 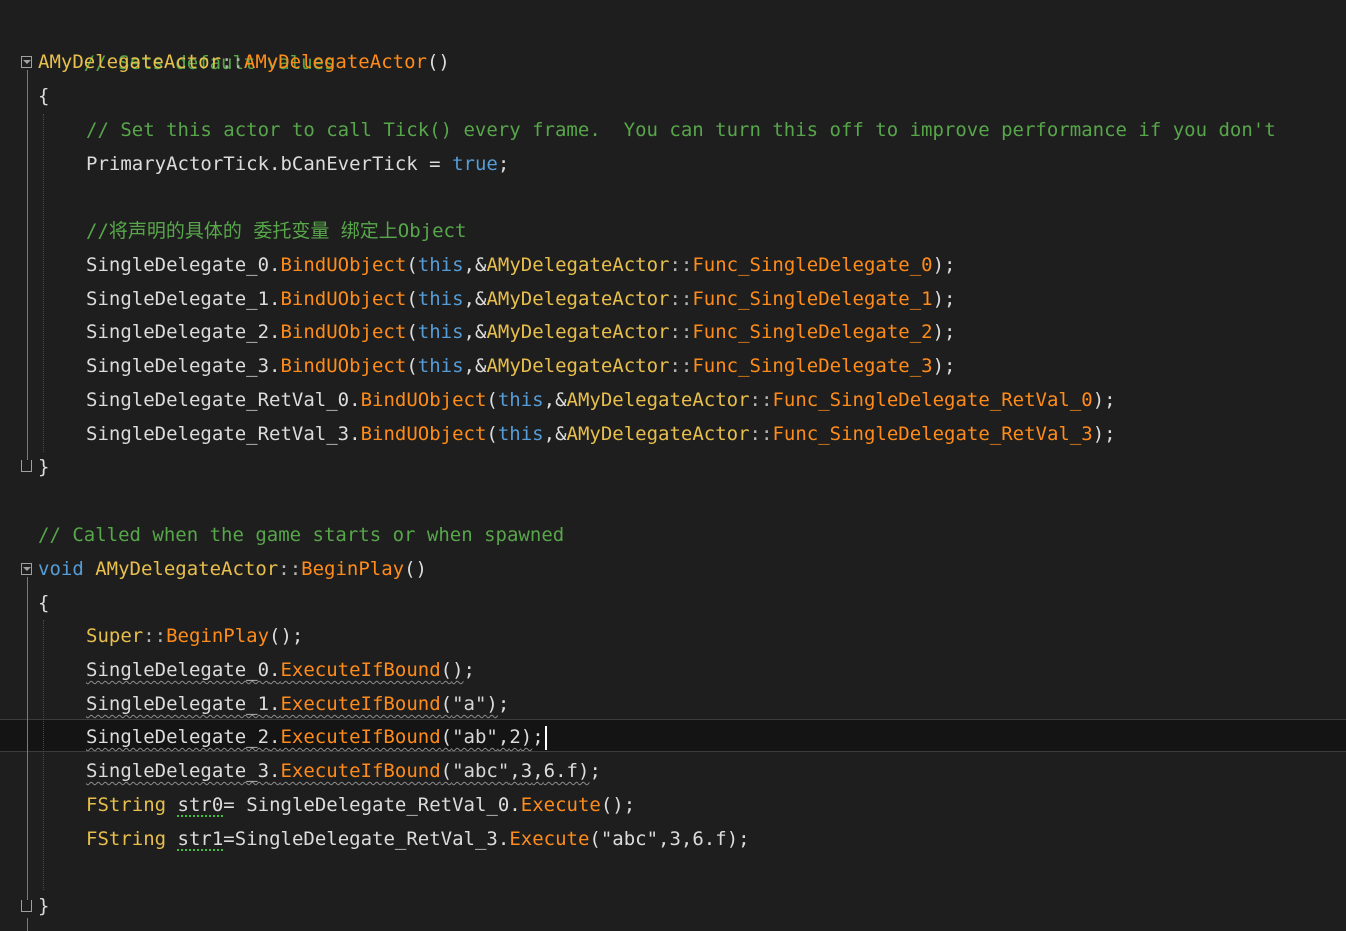 I want to click on code-line: AMyDelegateActor::AMyDelegateActor(), so click(x=244, y=62).